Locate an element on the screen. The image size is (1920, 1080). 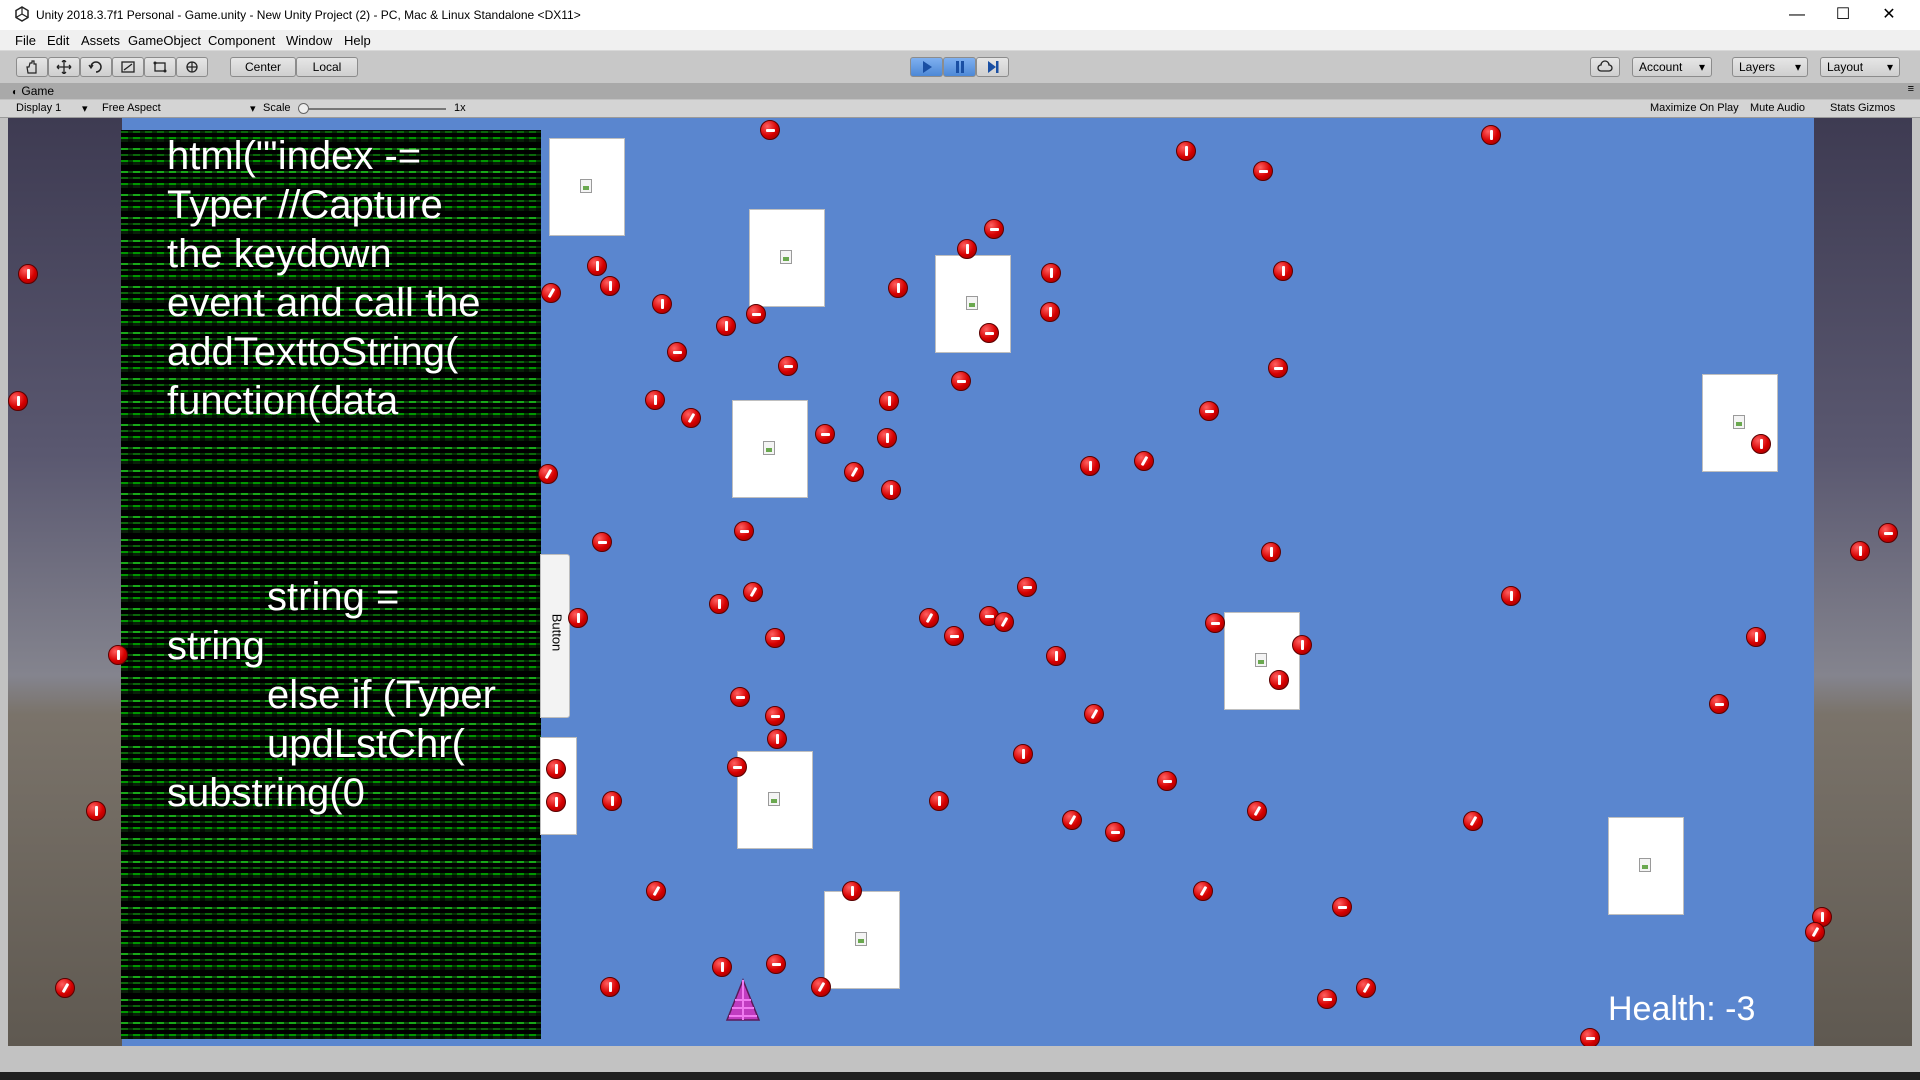
center-label: Center is located at coordinates (263, 67).